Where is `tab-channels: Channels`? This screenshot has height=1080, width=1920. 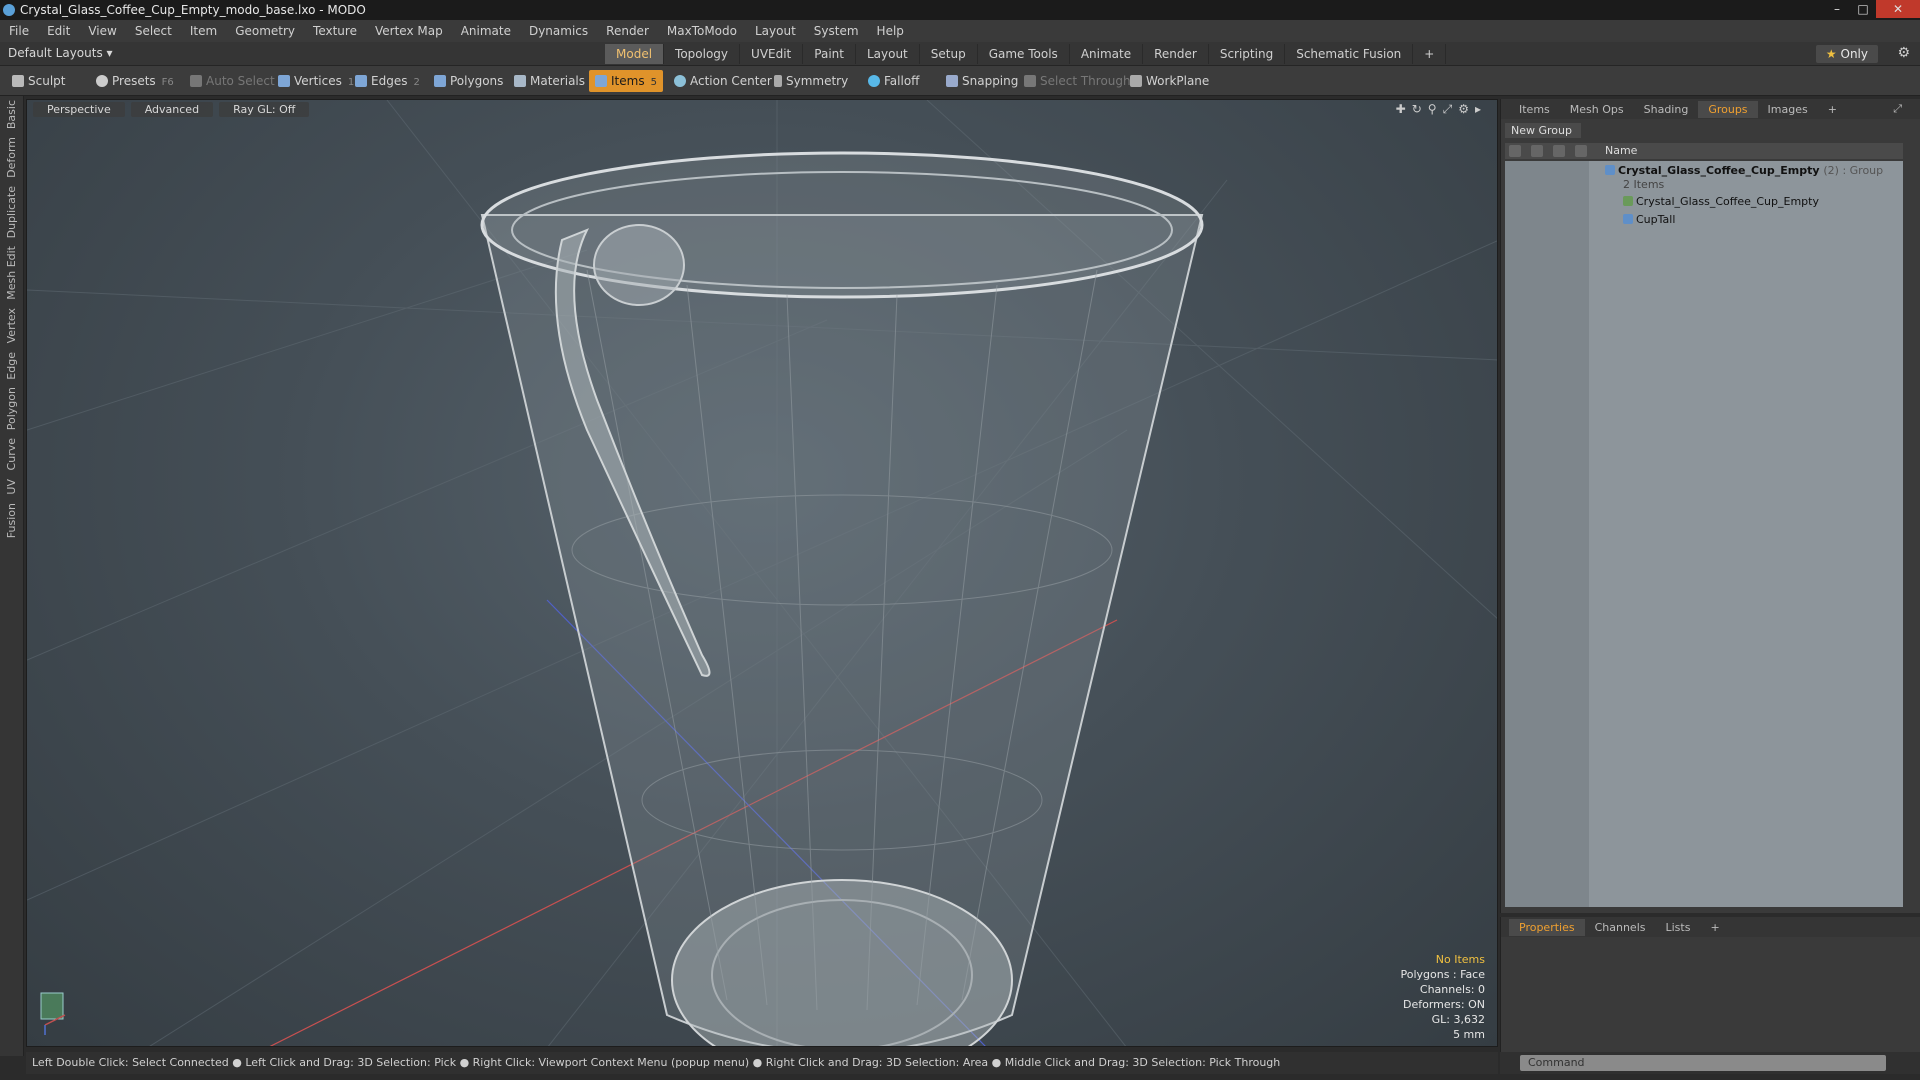
tab-channels: Channels is located at coordinates (1620, 927).